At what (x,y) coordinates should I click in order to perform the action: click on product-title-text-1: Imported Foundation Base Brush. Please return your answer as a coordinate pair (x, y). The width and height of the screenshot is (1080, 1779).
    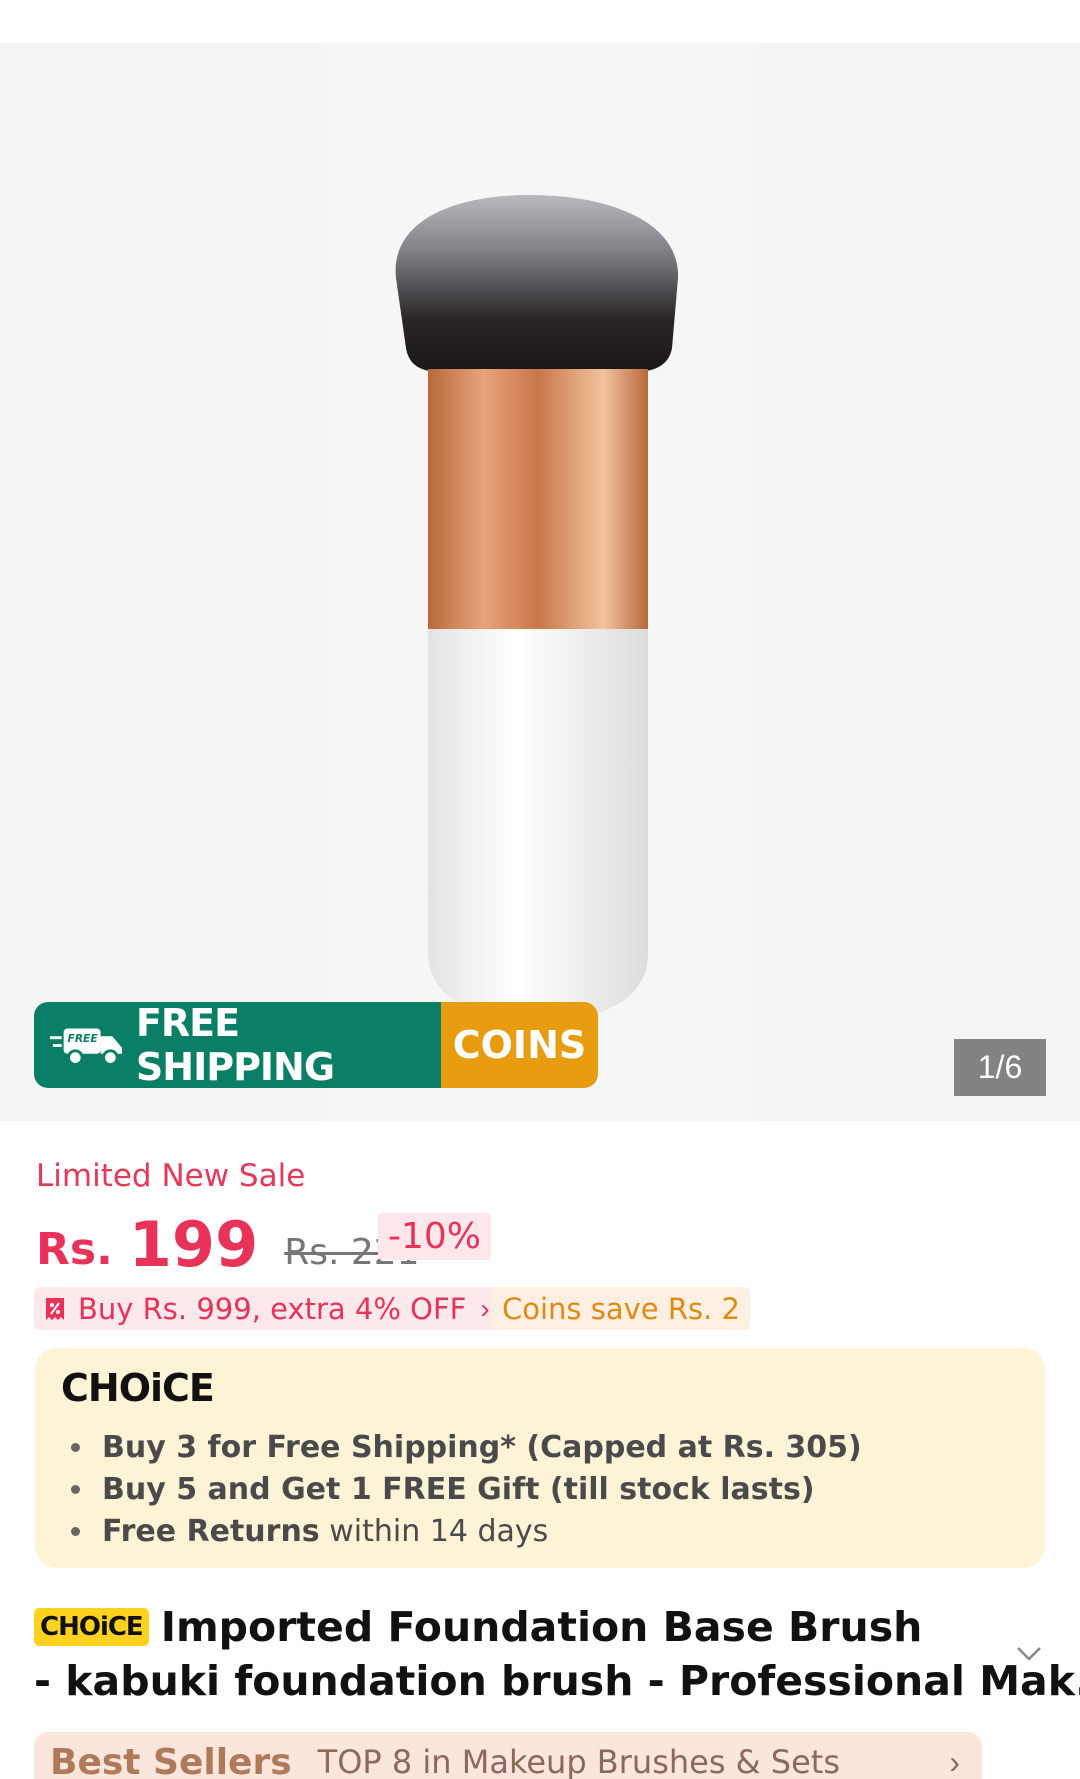
    Looking at the image, I should click on (541, 1627).